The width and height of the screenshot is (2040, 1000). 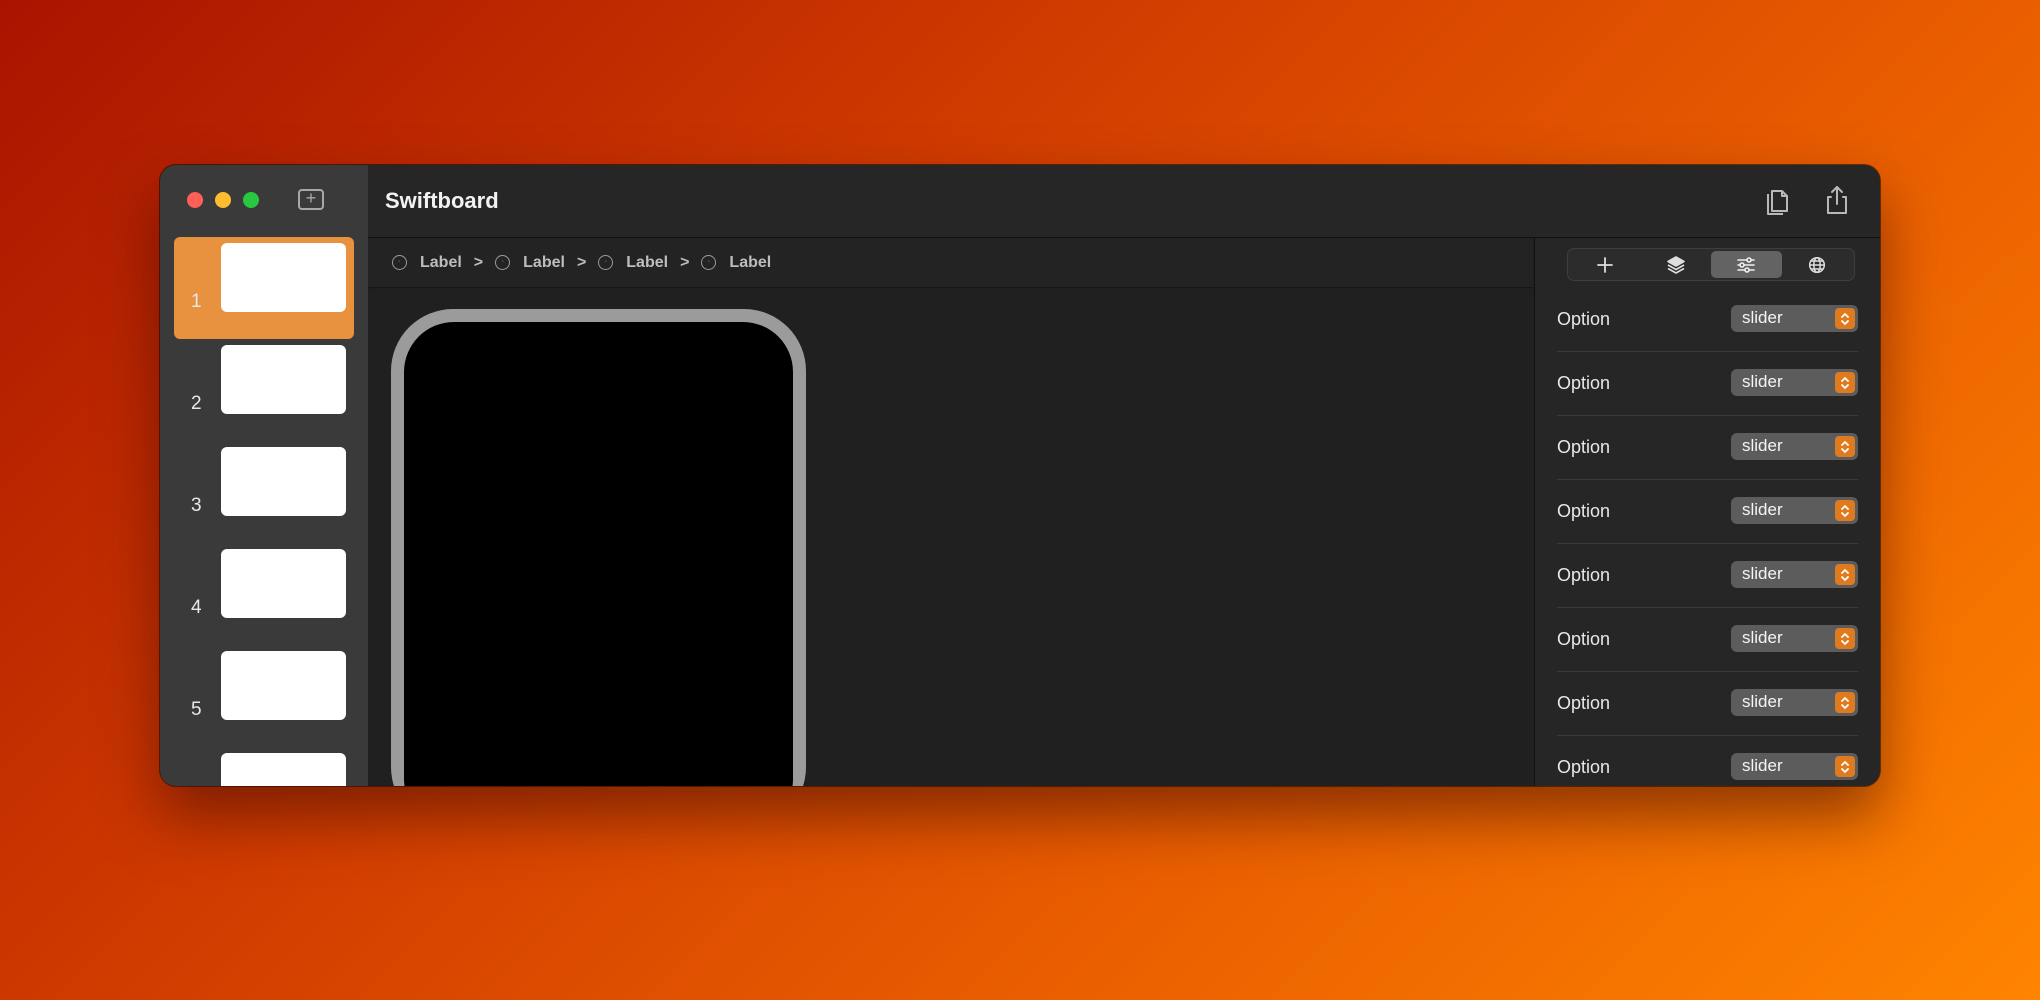 I want to click on slide-thumbnail, so click(x=264, y=766).